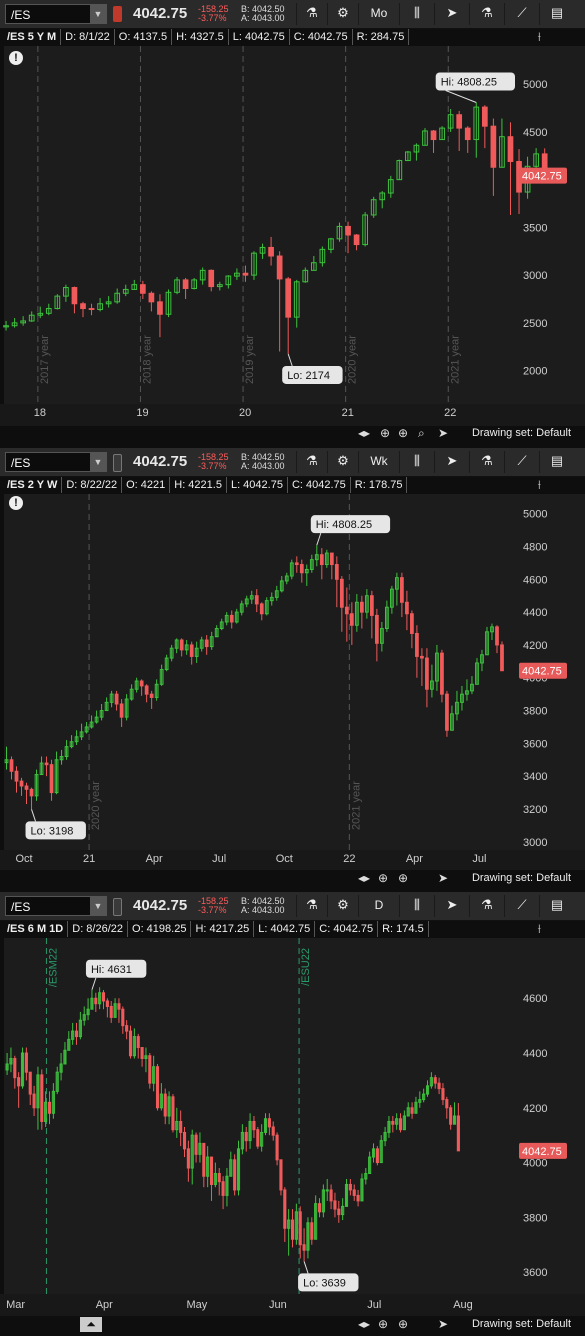 The width and height of the screenshot is (585, 1336). What do you see at coordinates (378, 462) in the screenshot?
I see `aggregation-selector: Wk` at bounding box center [378, 462].